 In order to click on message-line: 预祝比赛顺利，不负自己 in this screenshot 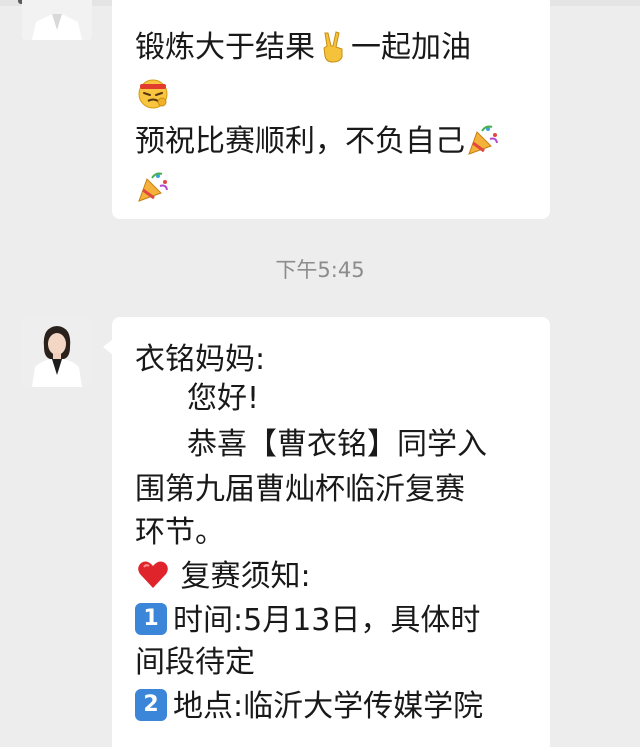, I will do `click(318, 141)`.